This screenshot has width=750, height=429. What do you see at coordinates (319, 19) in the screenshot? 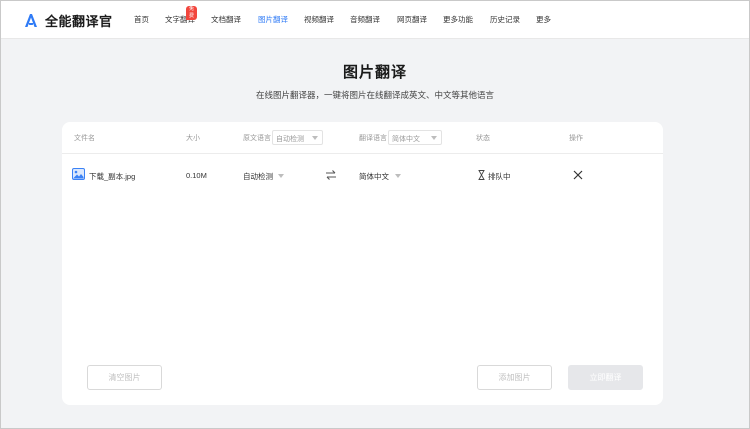
I see `nav-video-translate: 视频翻译` at bounding box center [319, 19].